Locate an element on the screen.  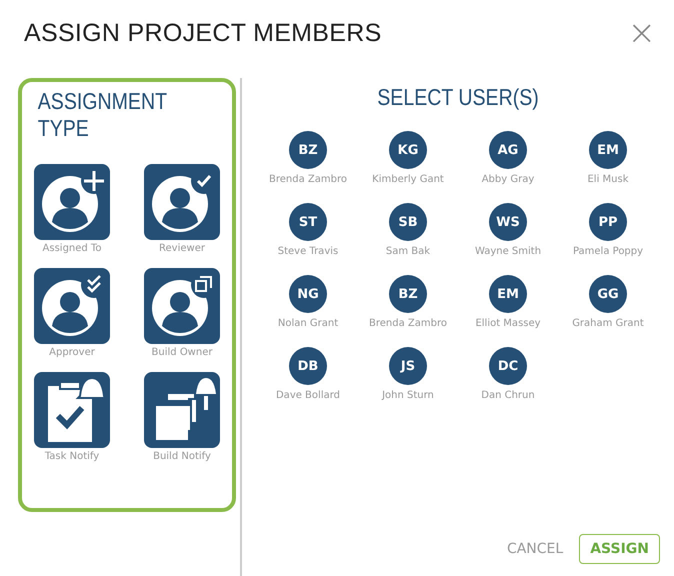
user-name: Sam Bak is located at coordinates (408, 251).